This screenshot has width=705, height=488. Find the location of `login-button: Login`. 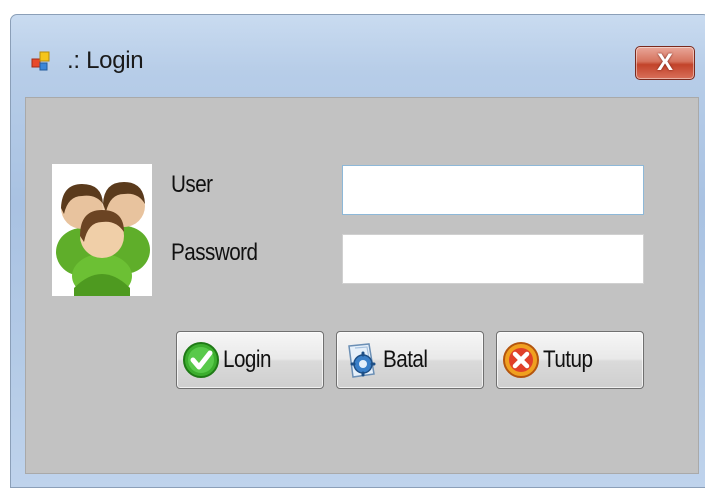

login-button: Login is located at coordinates (250, 360).